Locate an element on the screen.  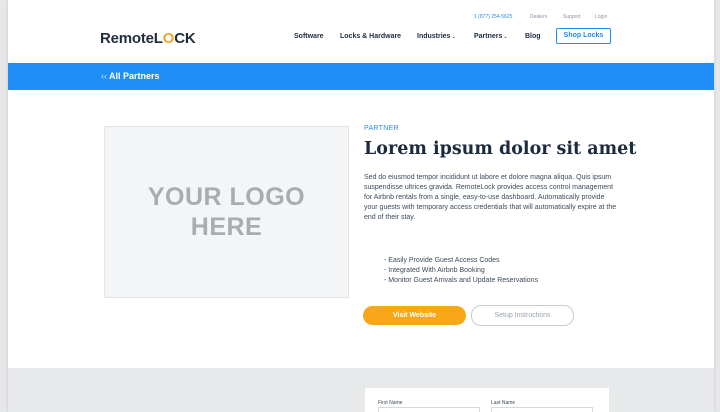
nav-software: Software is located at coordinates (309, 36).